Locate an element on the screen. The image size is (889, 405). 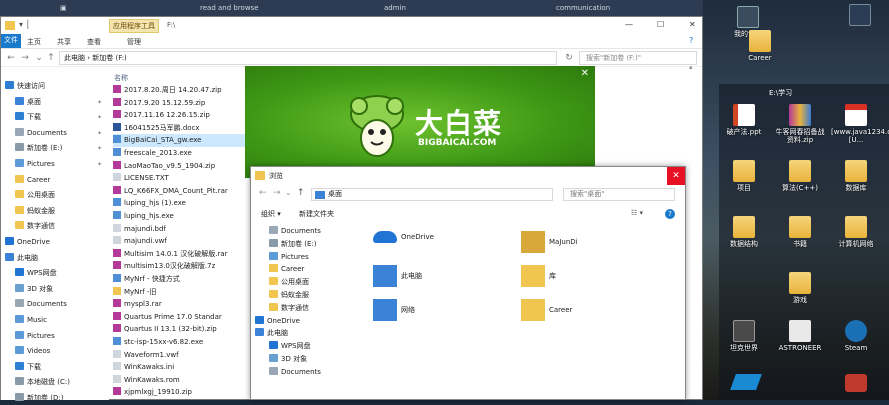
tab-view: 查看 is located at coordinates (94, 42).